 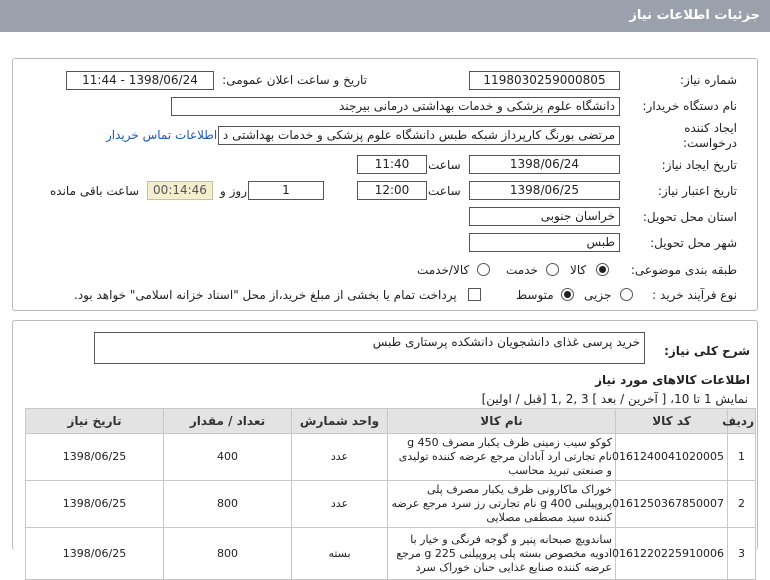 What do you see at coordinates (683, 270) in the screenshot?
I see `category-label: طبقه بندی موضوعی:` at bounding box center [683, 270].